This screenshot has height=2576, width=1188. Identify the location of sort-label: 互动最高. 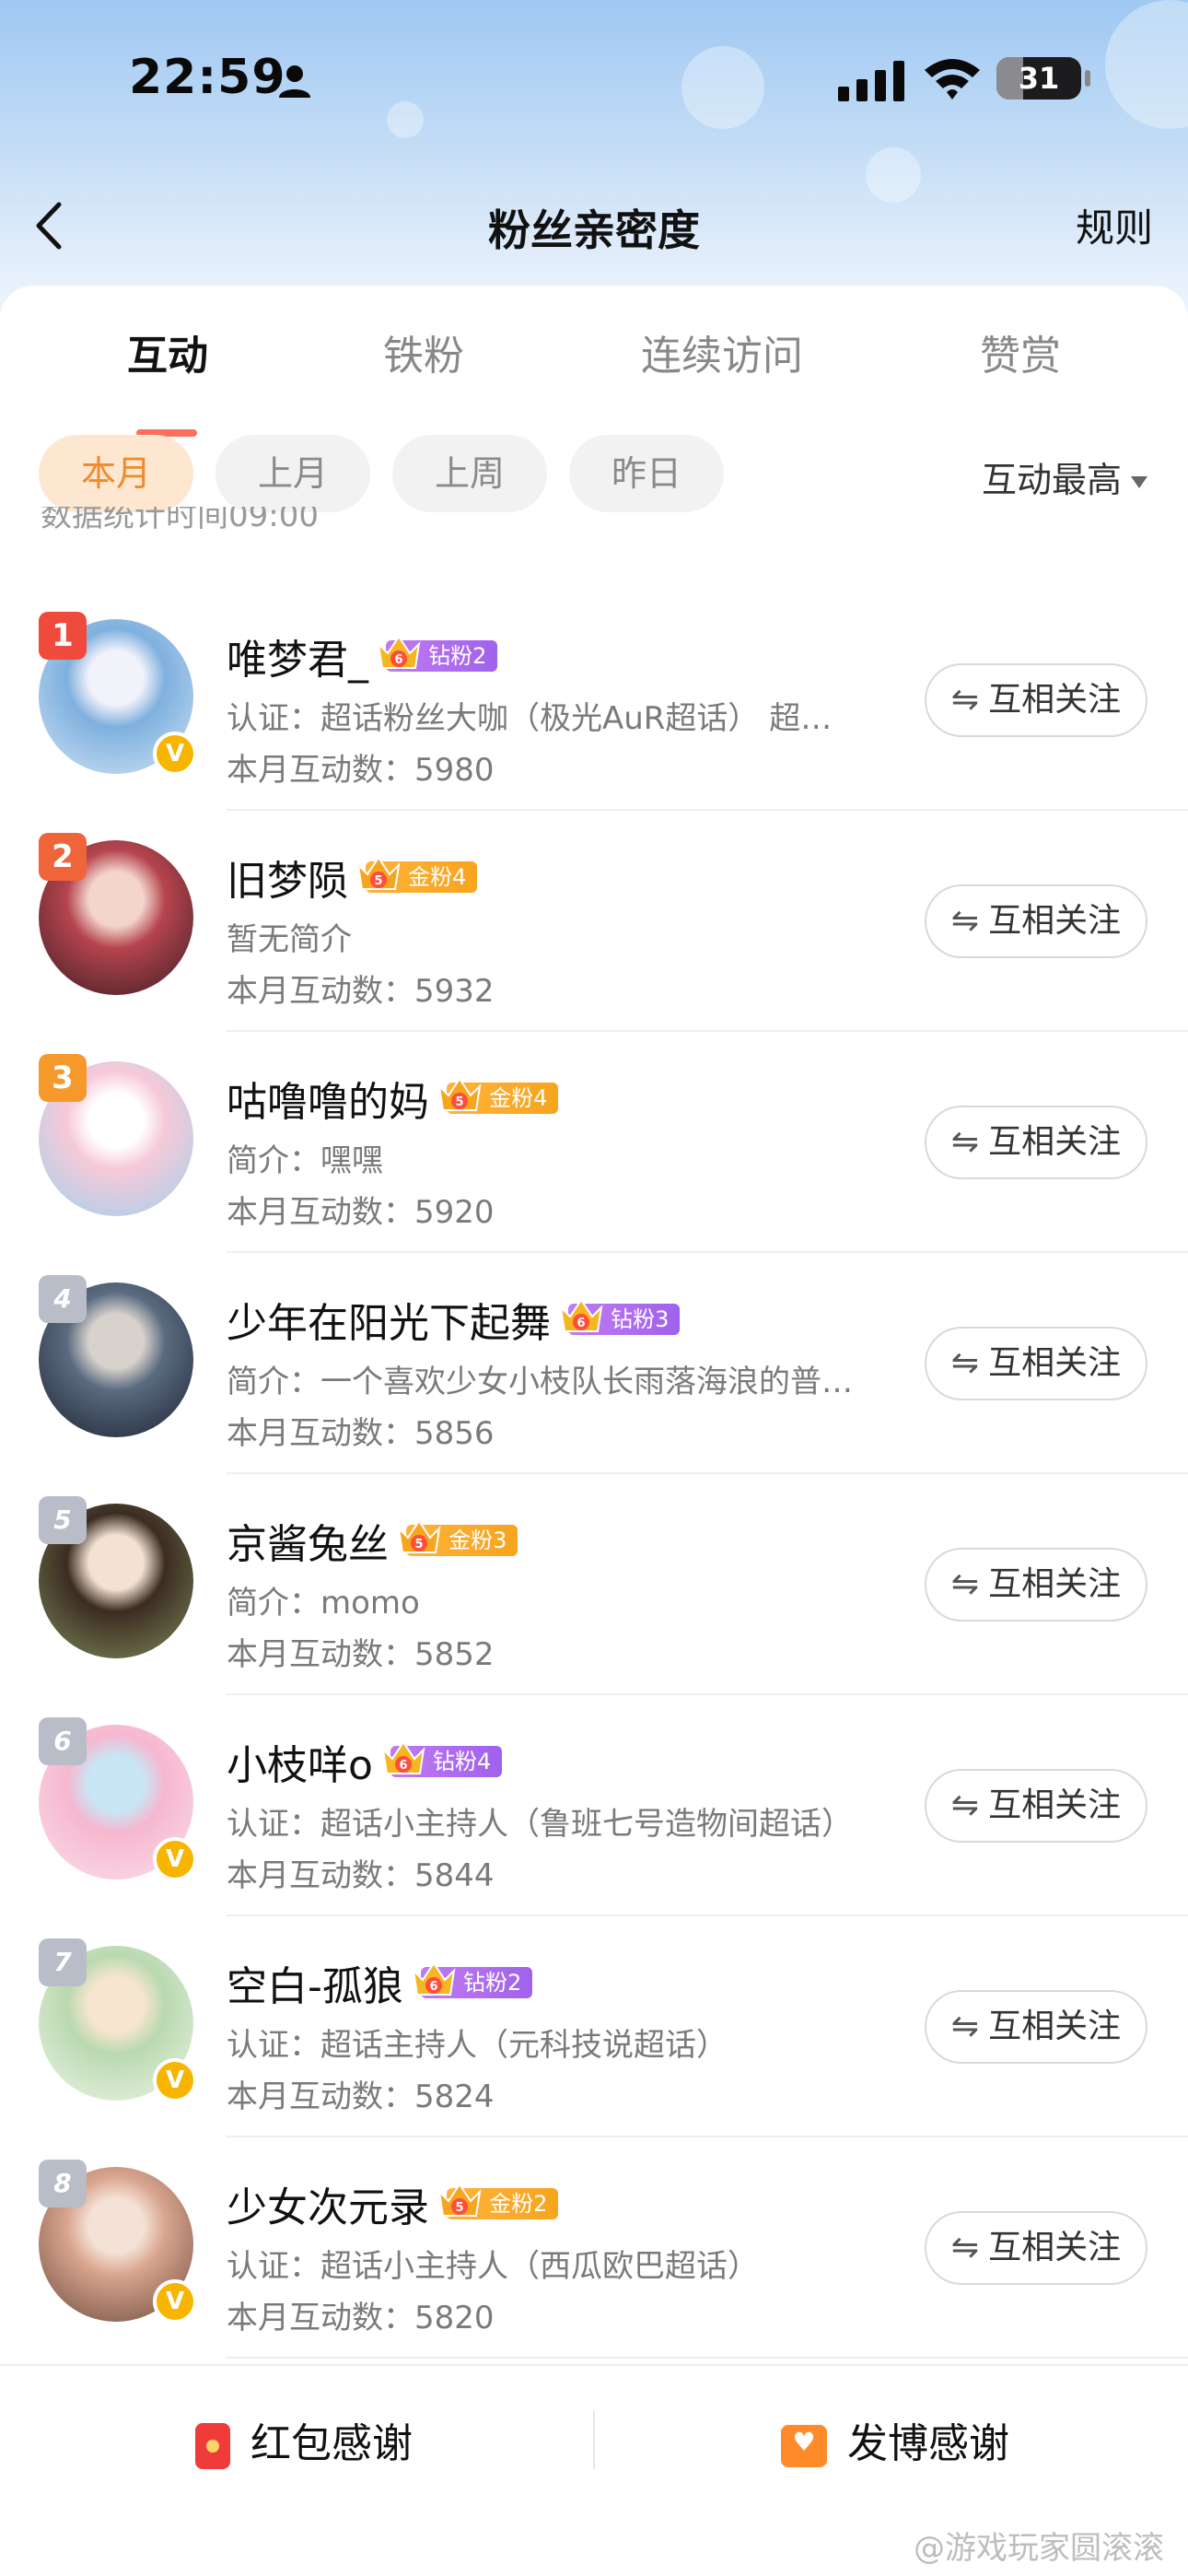
(1051, 480).